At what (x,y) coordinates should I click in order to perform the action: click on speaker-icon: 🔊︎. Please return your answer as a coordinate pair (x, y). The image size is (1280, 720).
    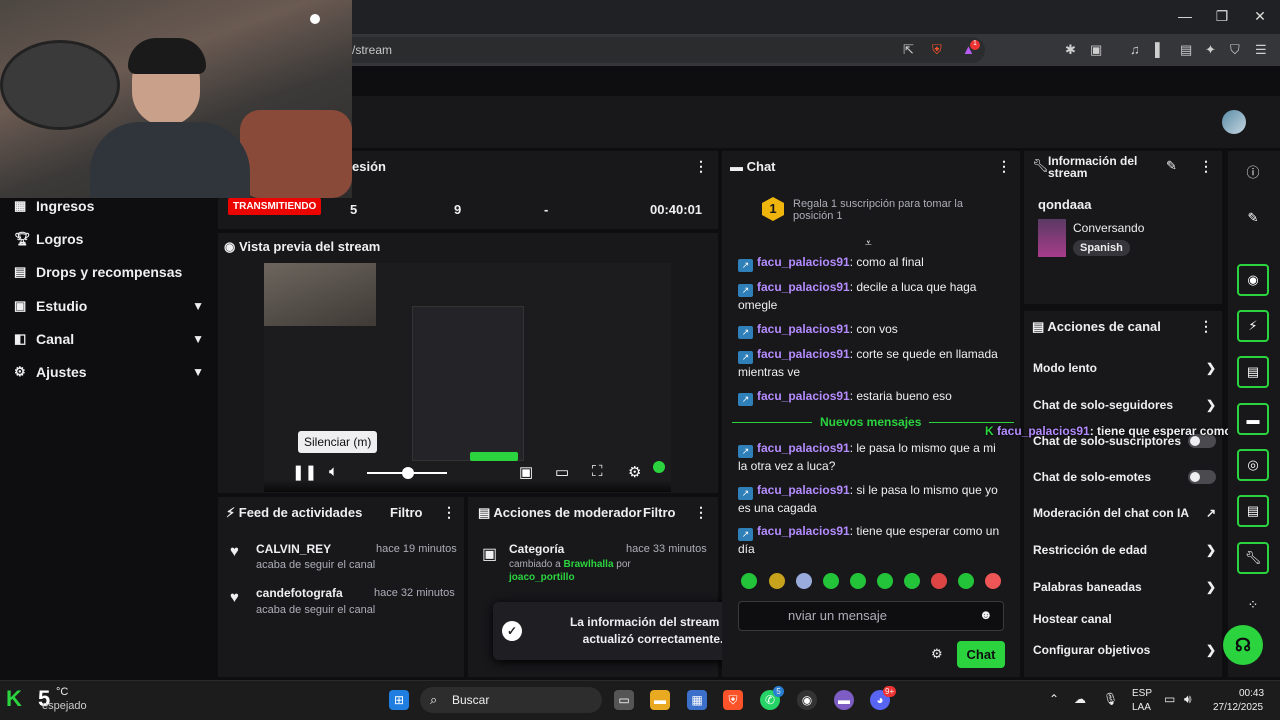
    Looking at the image, I should click on (1188, 699).